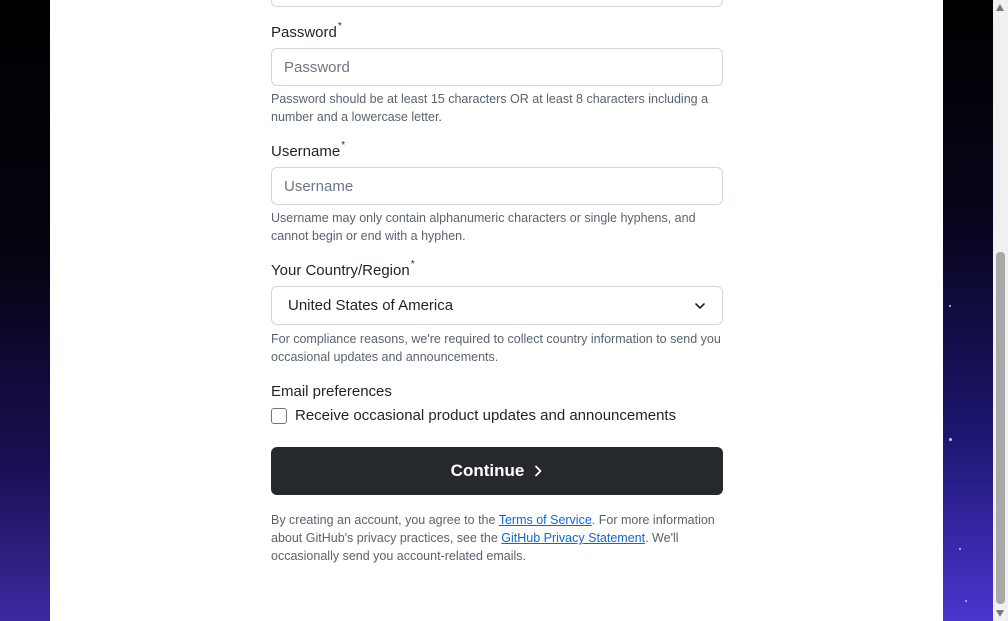  Describe the element at coordinates (538, 471) in the screenshot. I see `chevron-right-icon` at that location.